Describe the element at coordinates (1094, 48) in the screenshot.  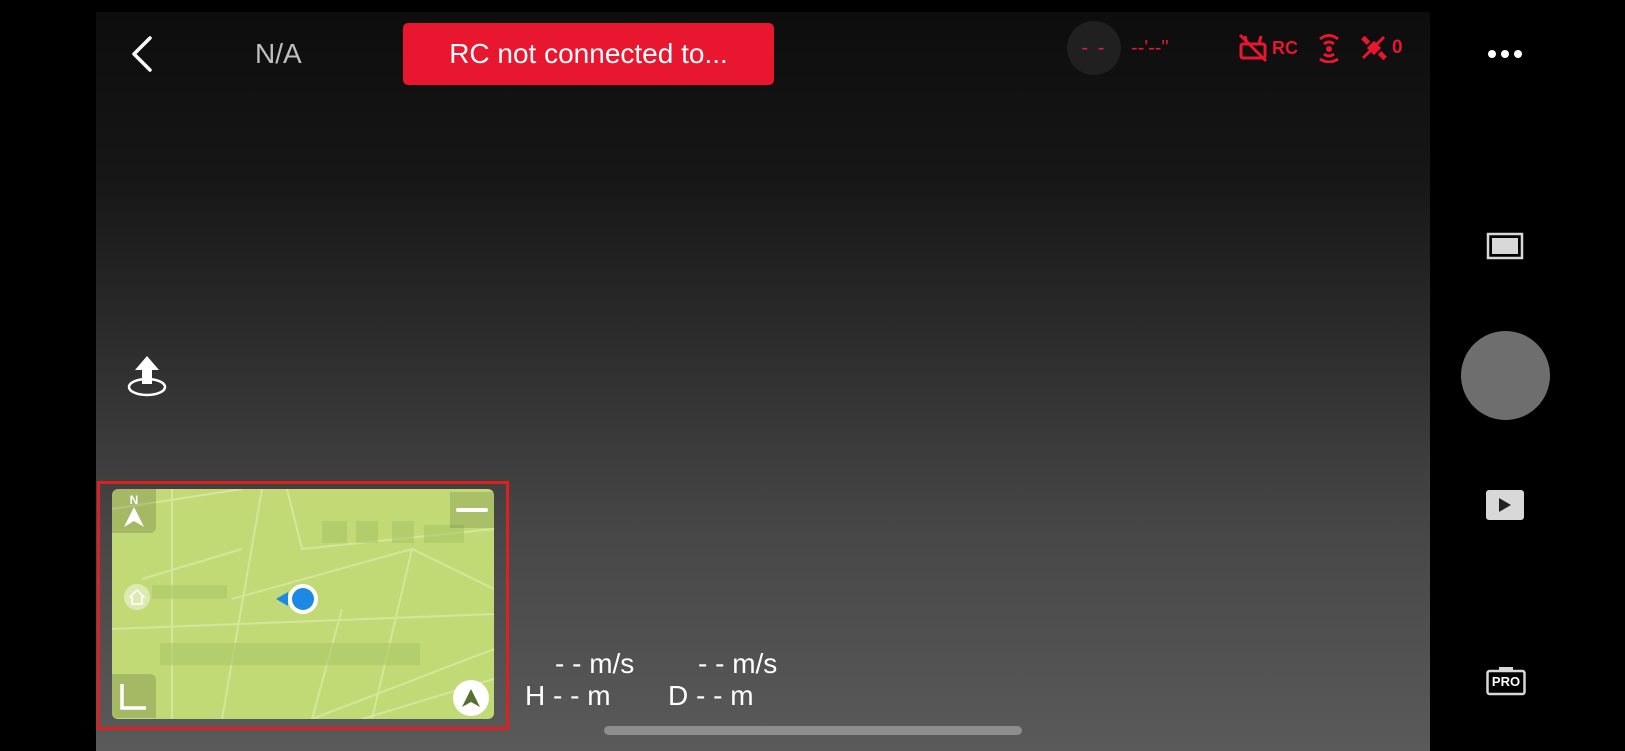
I see `battery-indicator: - -` at that location.